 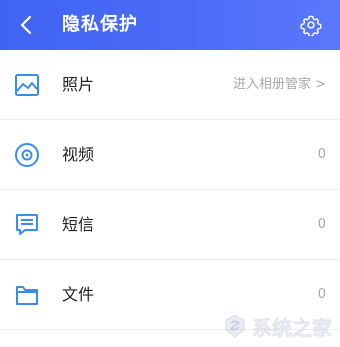 What do you see at coordinates (78, 154) in the screenshot?
I see `list-item-label: 视频` at bounding box center [78, 154].